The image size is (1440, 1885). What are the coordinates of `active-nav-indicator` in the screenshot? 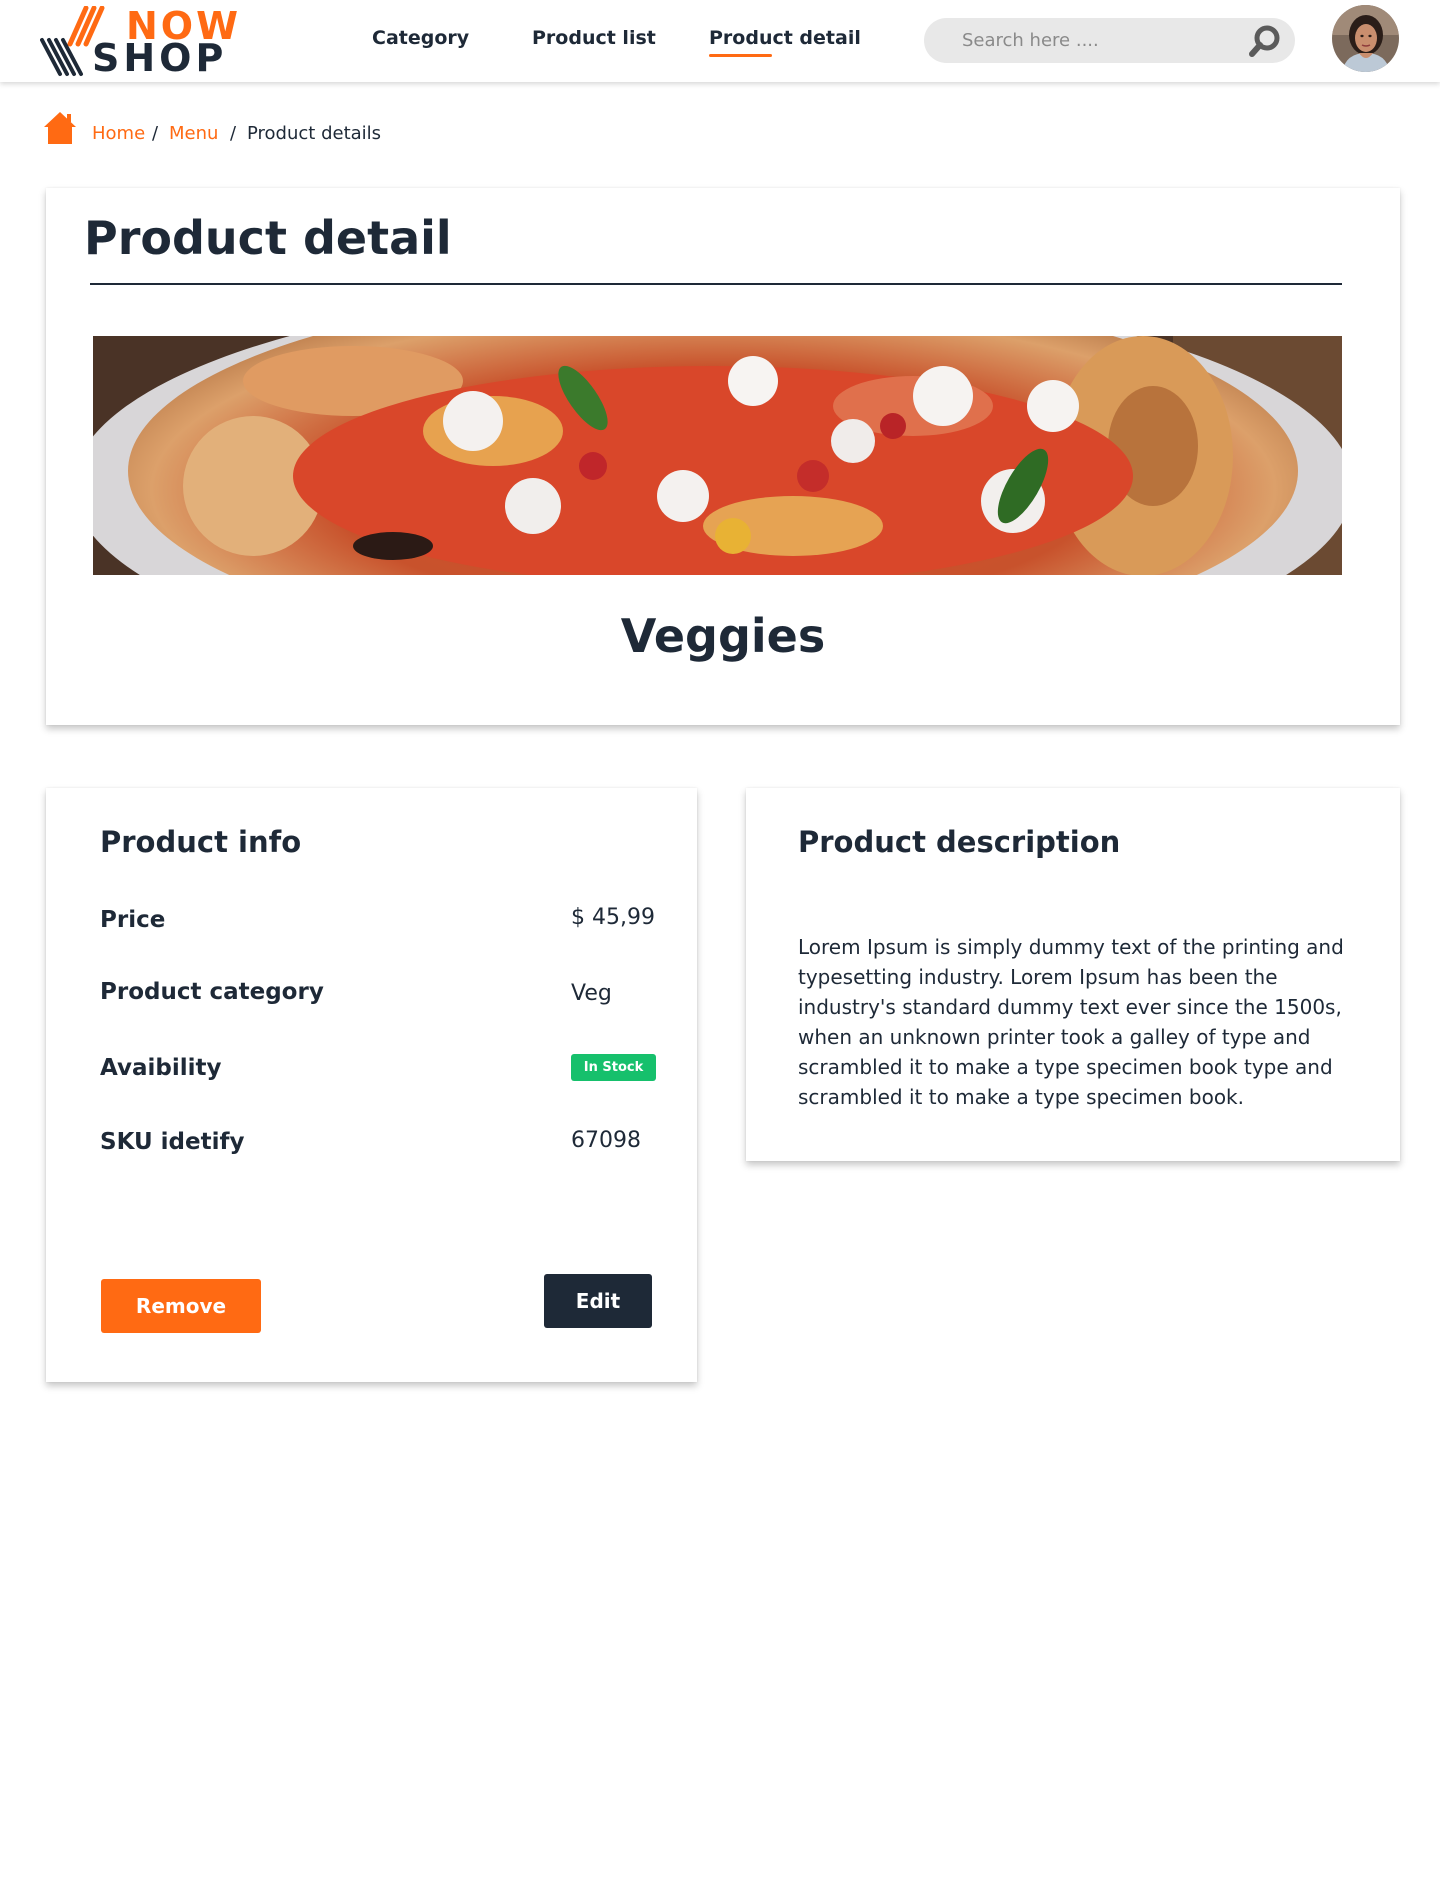 It's located at (740, 55).